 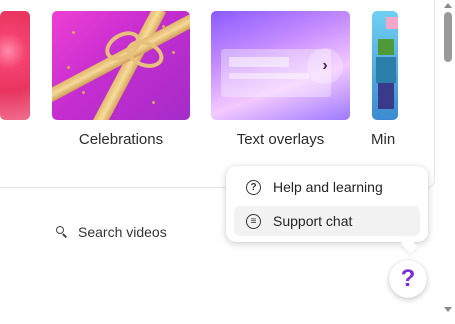 What do you see at coordinates (121, 65) in the screenshot?
I see `template-tile-celebrations` at bounding box center [121, 65].